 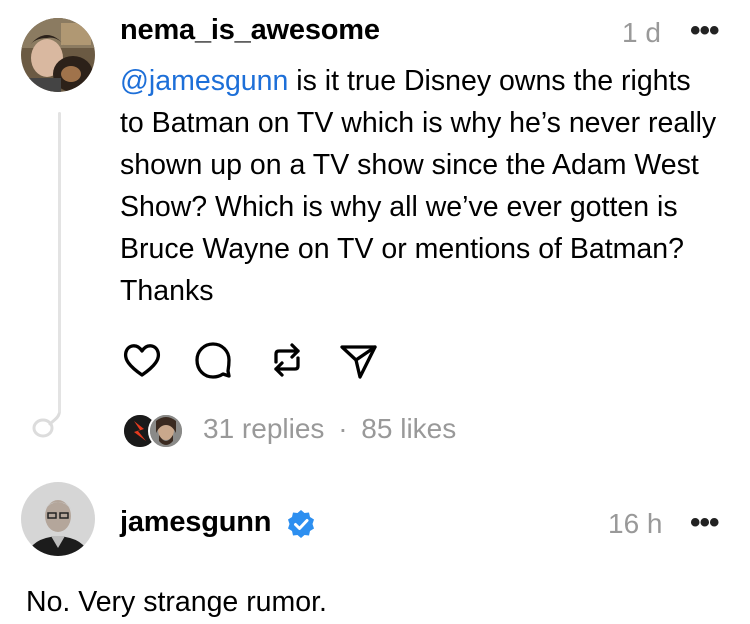 I want to click on mention-link: @jamesgunn, so click(x=204, y=81).